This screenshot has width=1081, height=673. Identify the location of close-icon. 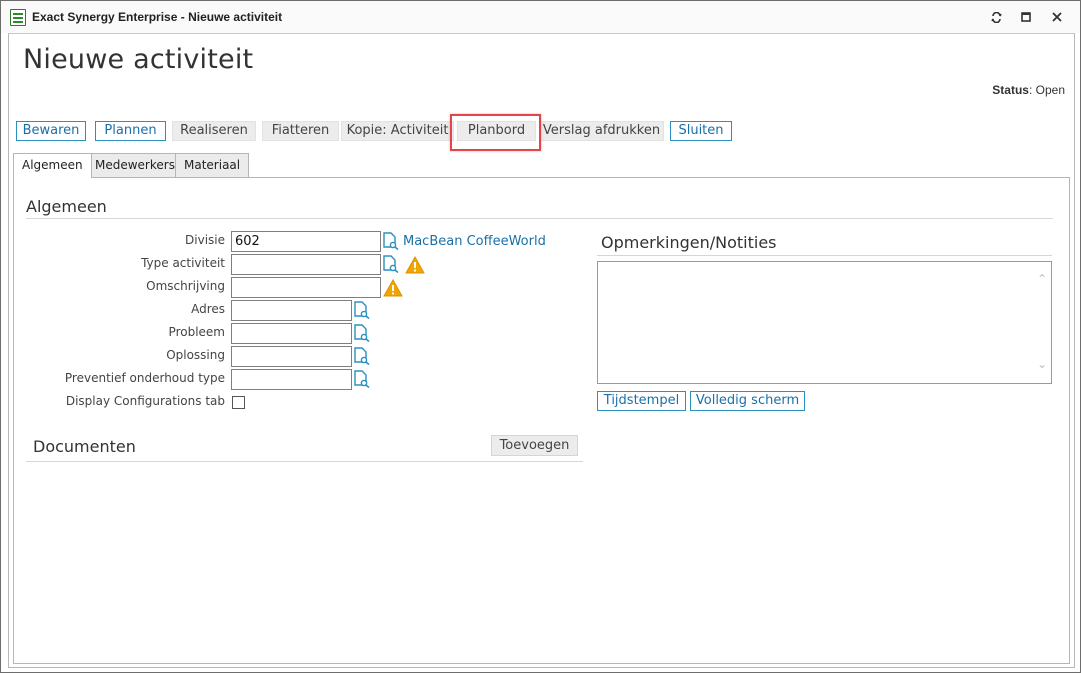
(1057, 17).